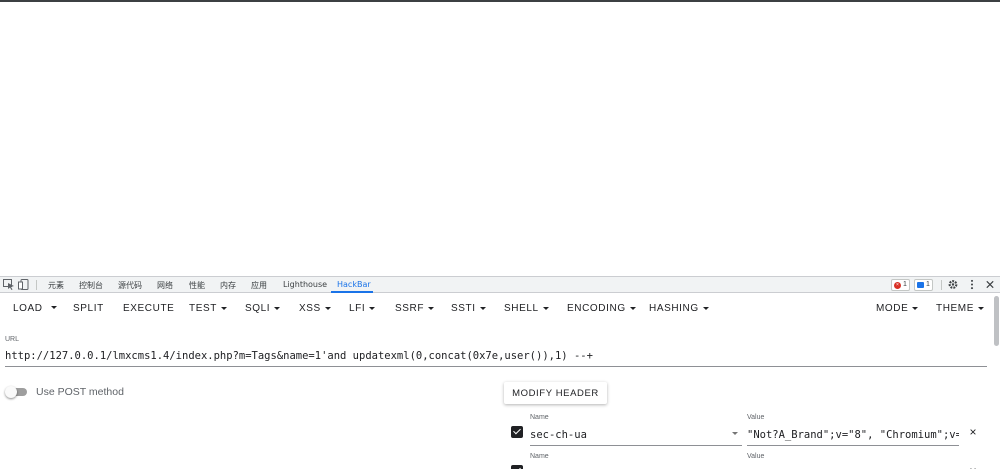 This screenshot has height=469, width=1000. What do you see at coordinates (468, 308) in the screenshot?
I see `ssti-menu: SSTI` at bounding box center [468, 308].